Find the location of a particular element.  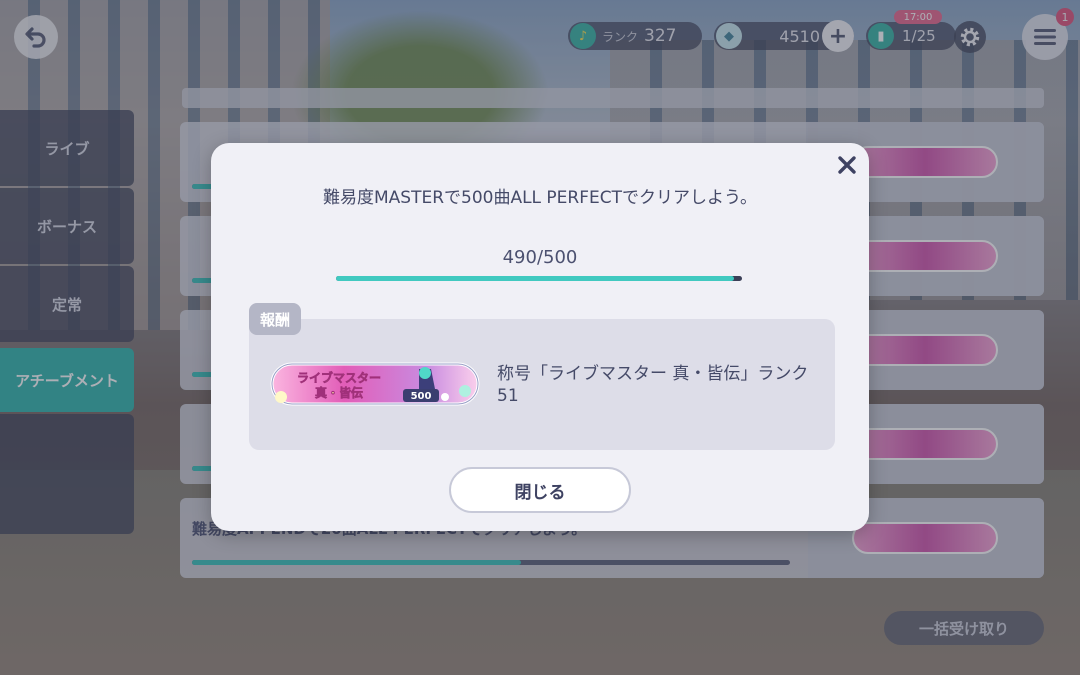

plate-number: 500 is located at coordinates (421, 396).